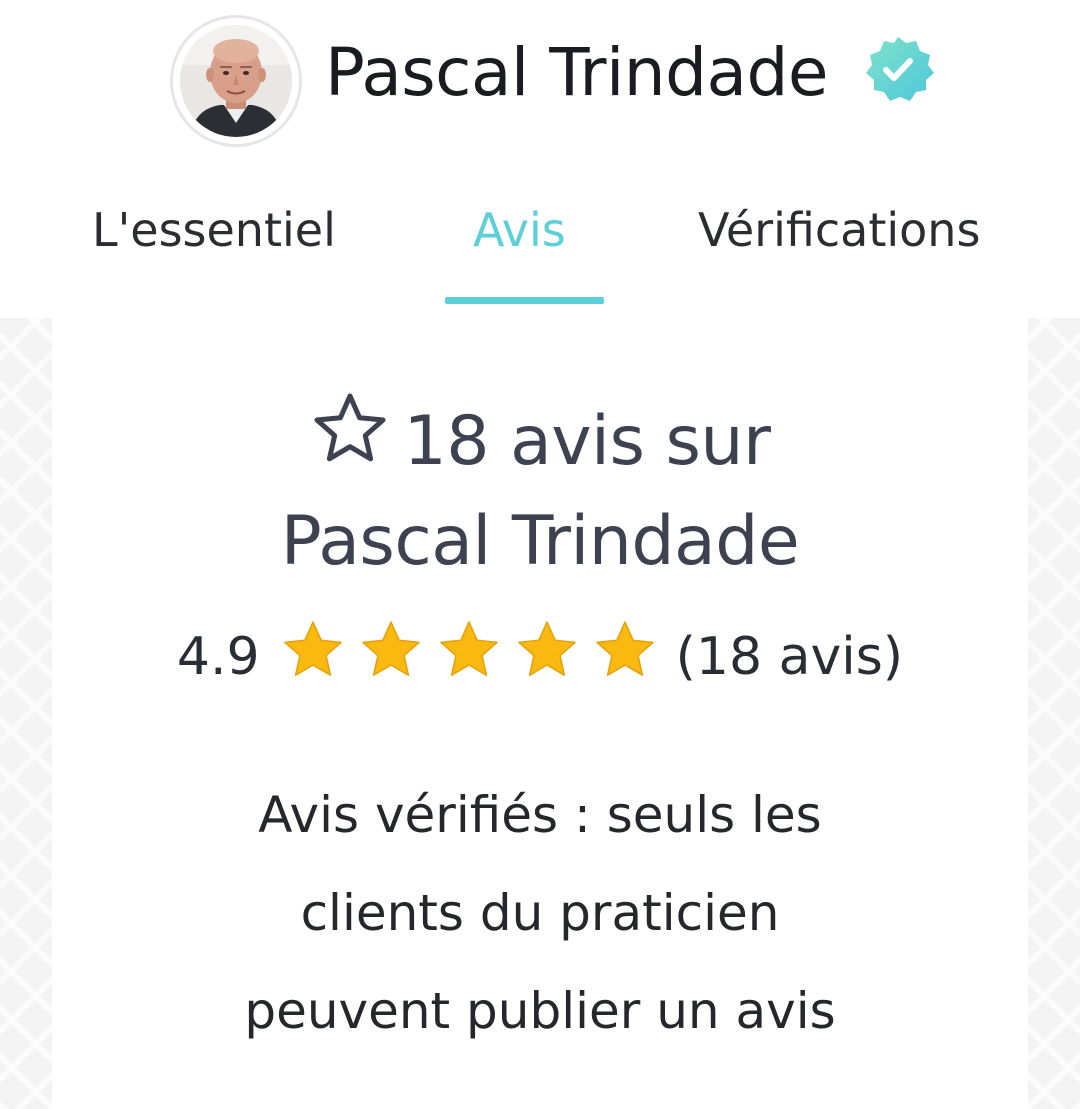  Describe the element at coordinates (214, 230) in the screenshot. I see `tab-essentiel: L'essentiel` at that location.